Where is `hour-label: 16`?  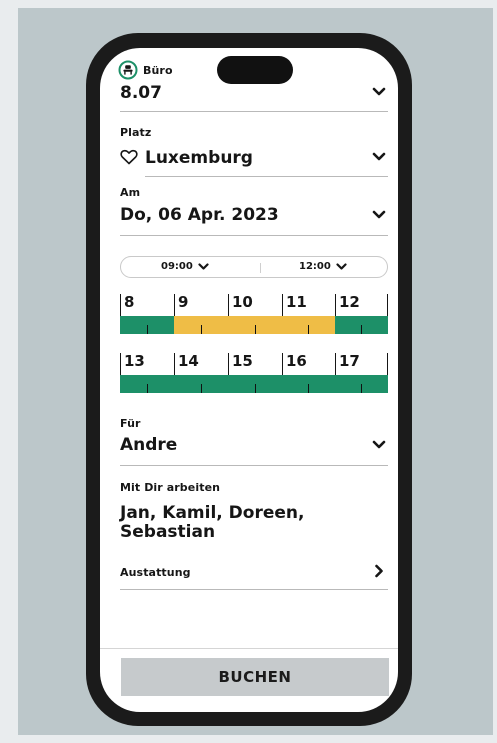
hour-label: 16 is located at coordinates (296, 361).